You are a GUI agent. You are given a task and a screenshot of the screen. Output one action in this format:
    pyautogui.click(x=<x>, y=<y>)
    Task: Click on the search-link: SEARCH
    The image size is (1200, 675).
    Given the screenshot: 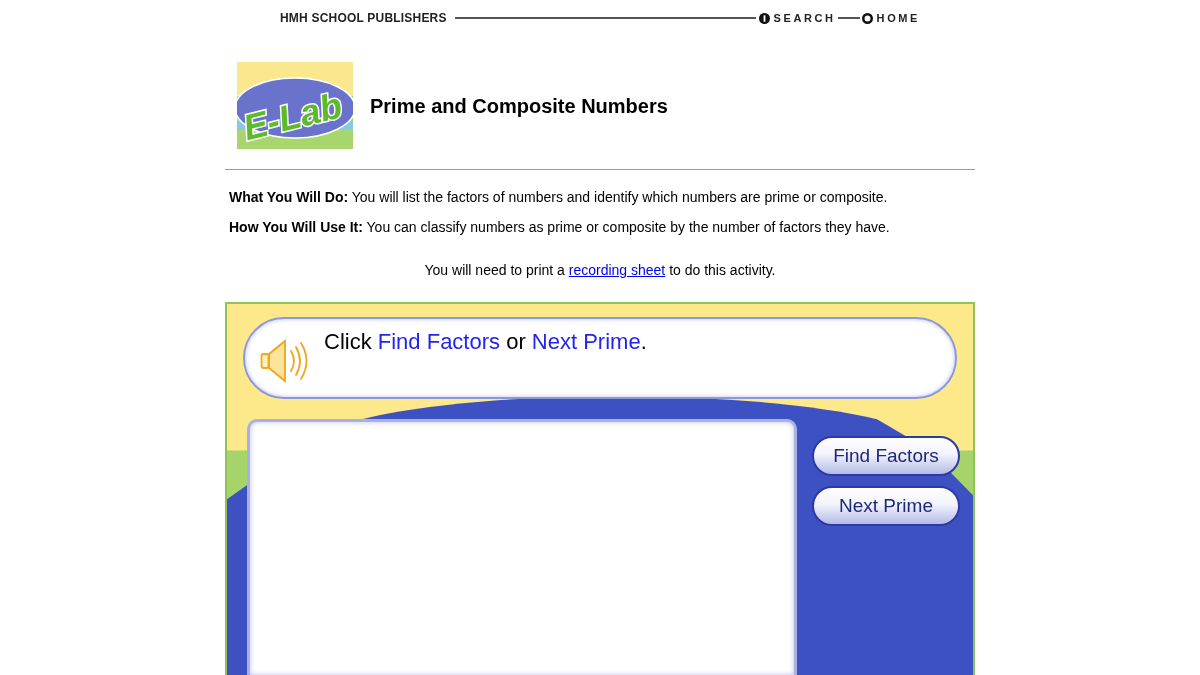 What is the action you would take?
    pyautogui.click(x=797, y=18)
    